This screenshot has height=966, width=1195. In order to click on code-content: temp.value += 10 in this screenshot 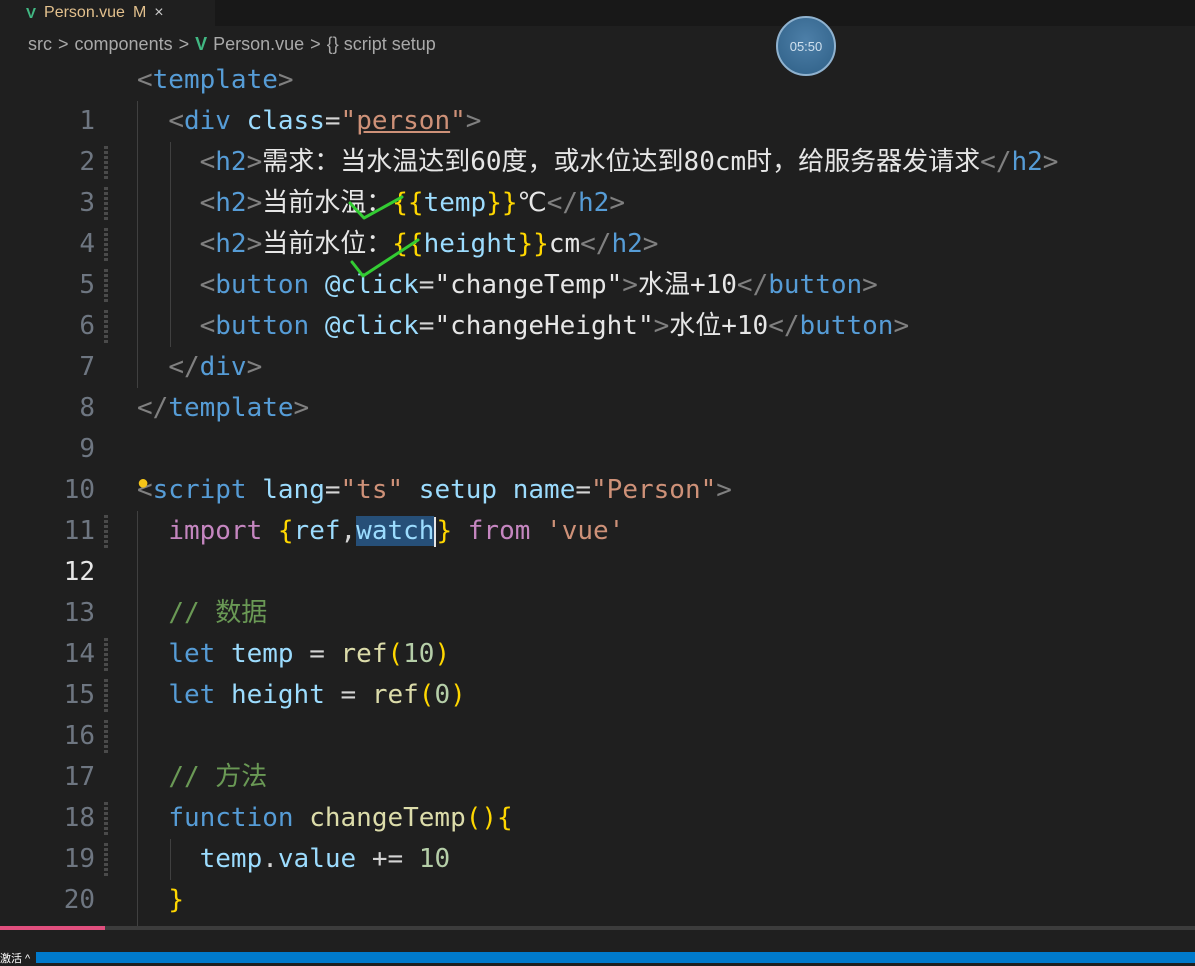, I will do `click(325, 859)`.